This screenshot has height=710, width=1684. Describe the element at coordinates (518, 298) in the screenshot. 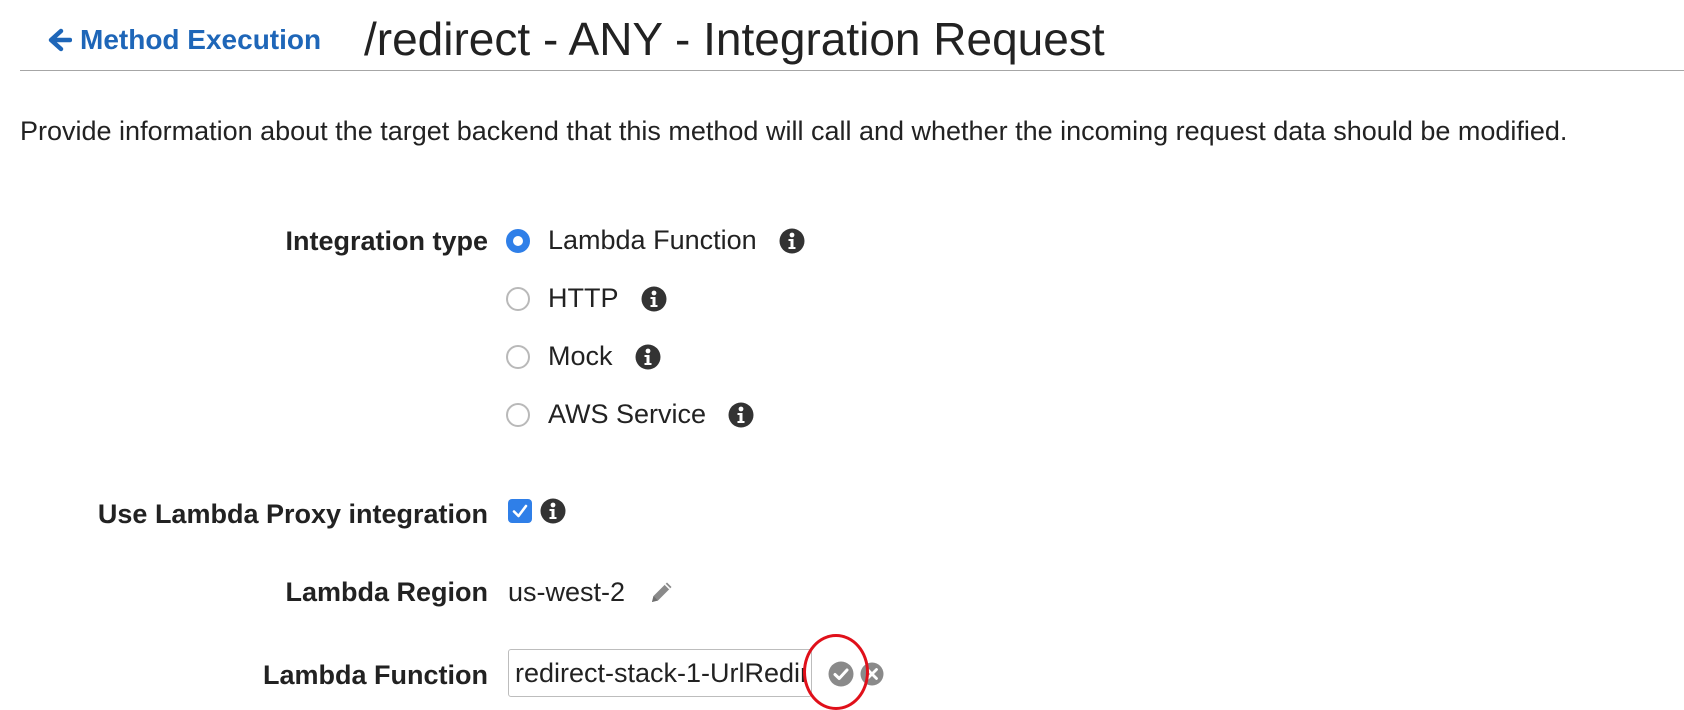

I see `radio-http` at that location.